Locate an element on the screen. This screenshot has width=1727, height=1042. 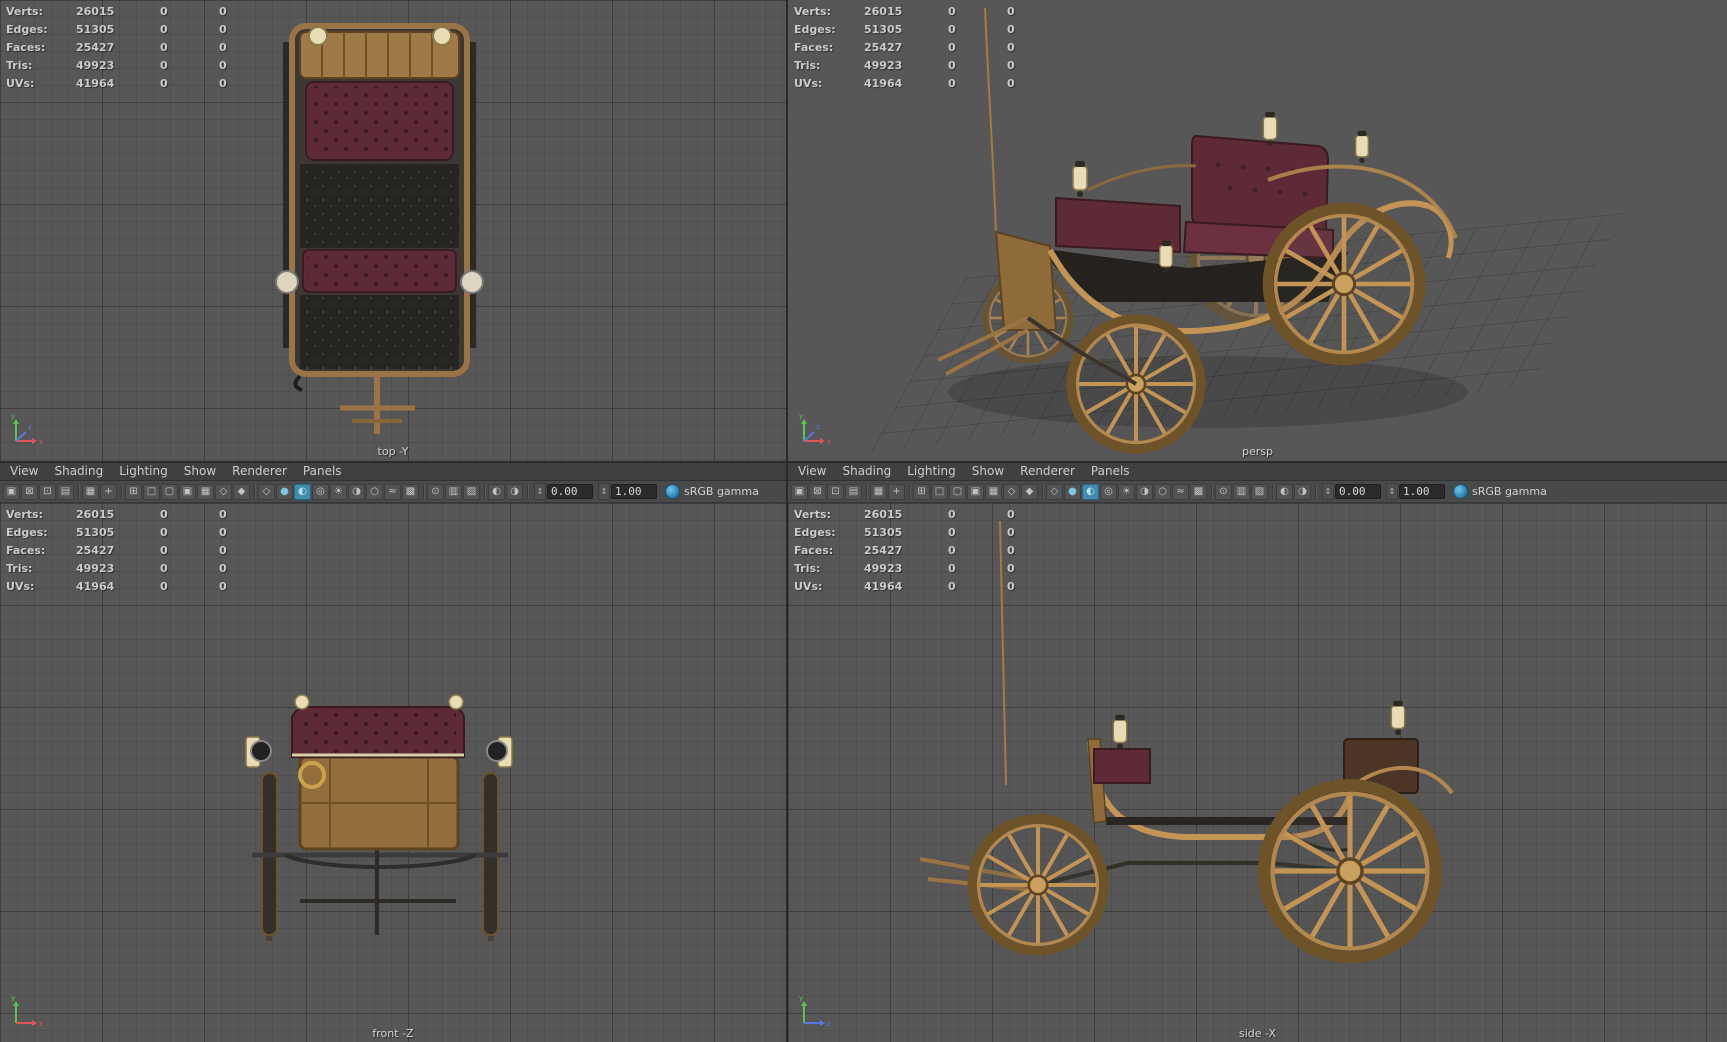
hud-value: 26015 is located at coordinates (95, 514).